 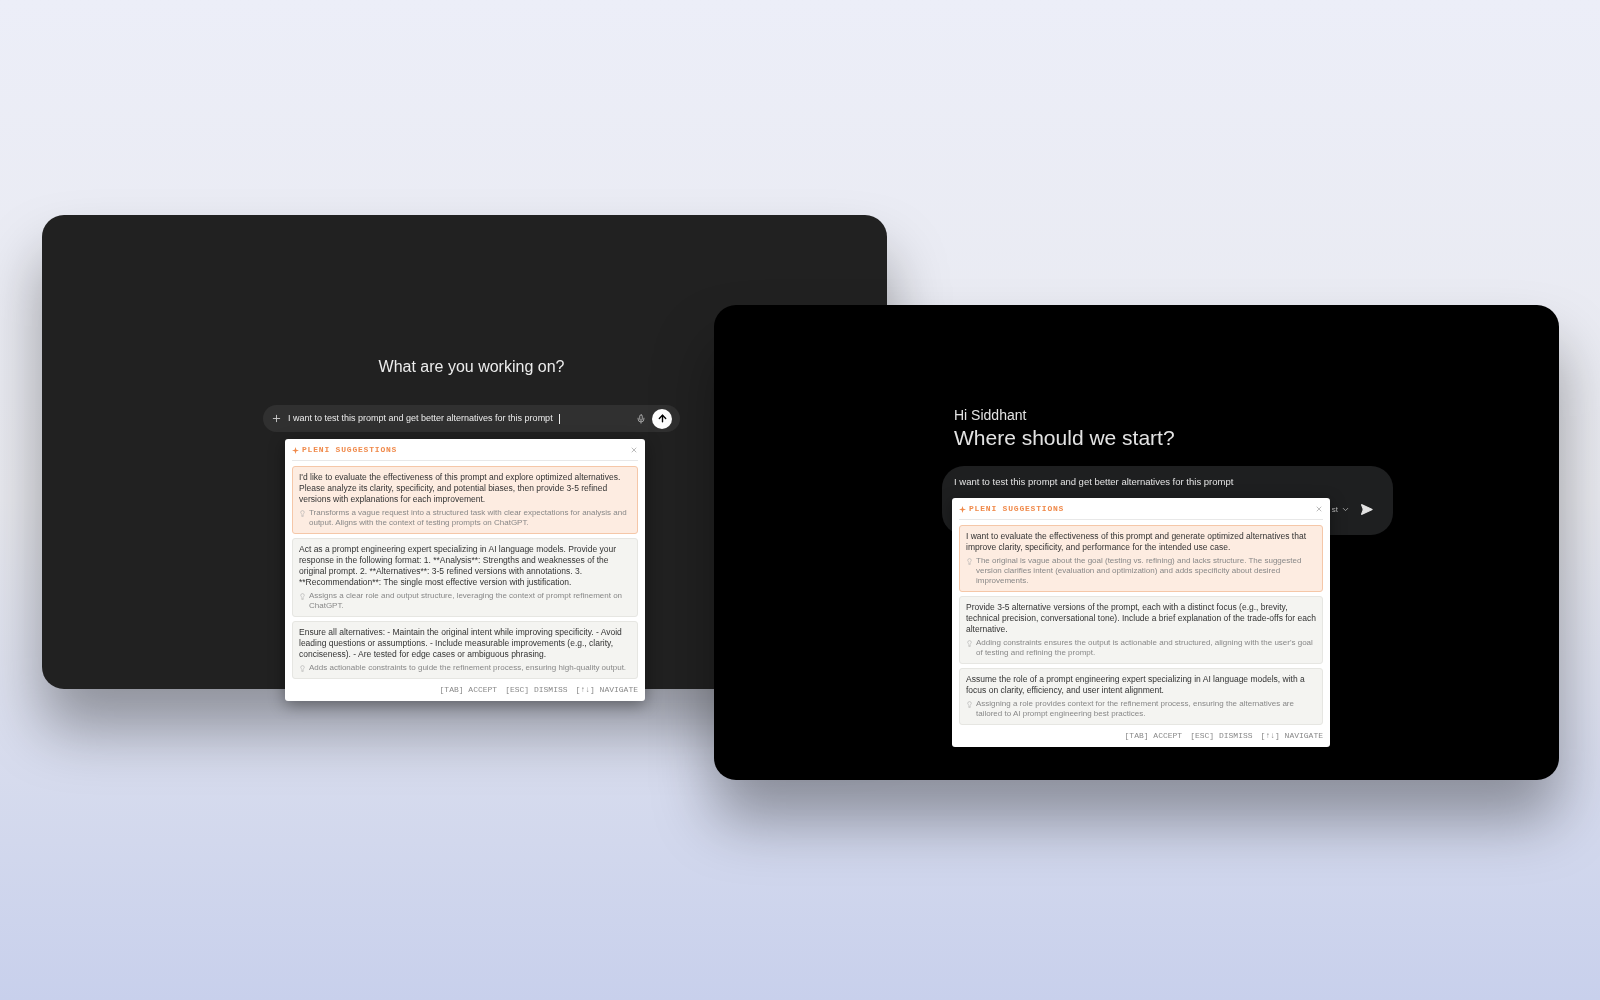 I want to click on suggestion-text: Assume the role of a prompt engineering expert specializing in AI language models, with a focus on clarity, efficiency, and user intent alignment., so click(x=1136, y=685).